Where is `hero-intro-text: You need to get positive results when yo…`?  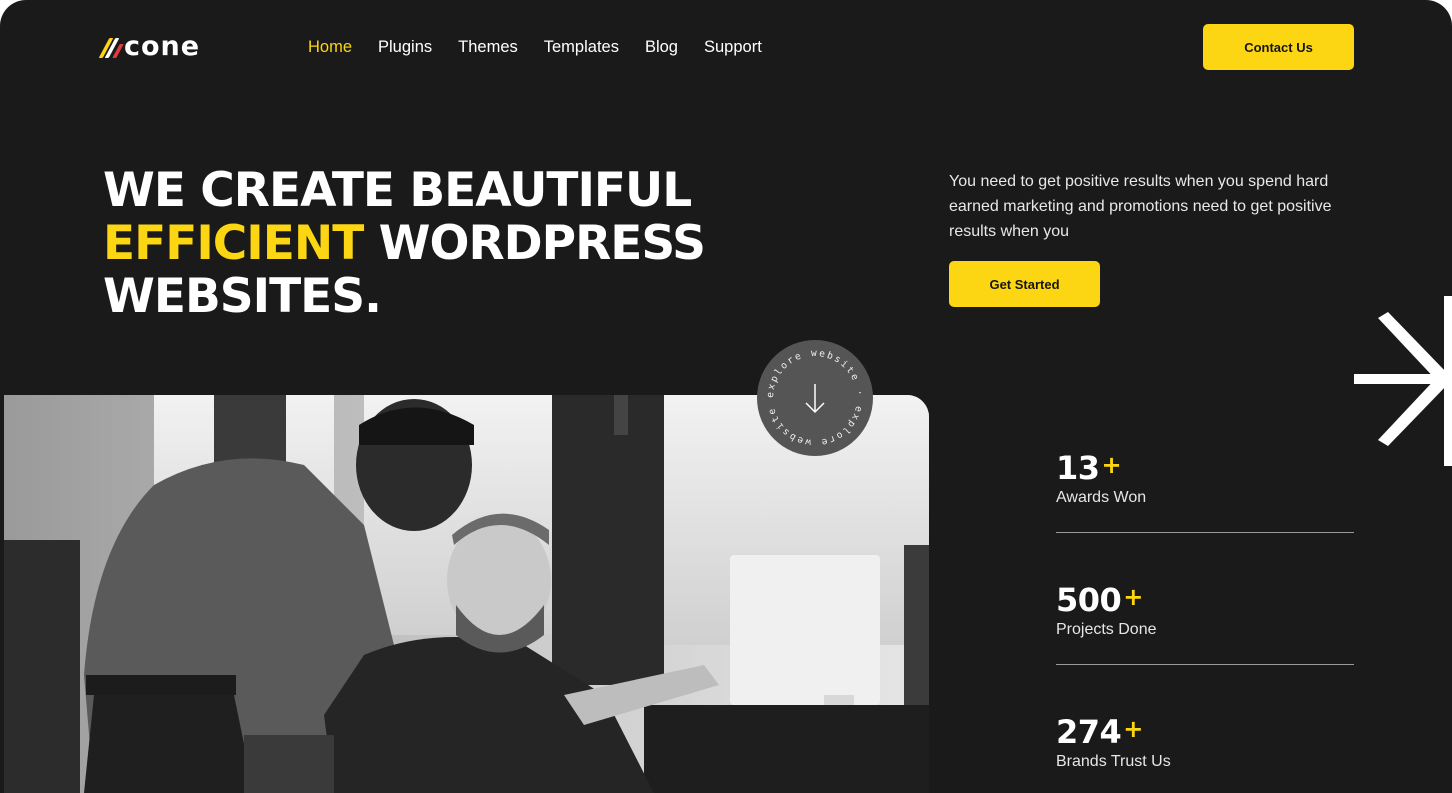 hero-intro-text: You need to get positive results when yo… is located at coordinates (1140, 206).